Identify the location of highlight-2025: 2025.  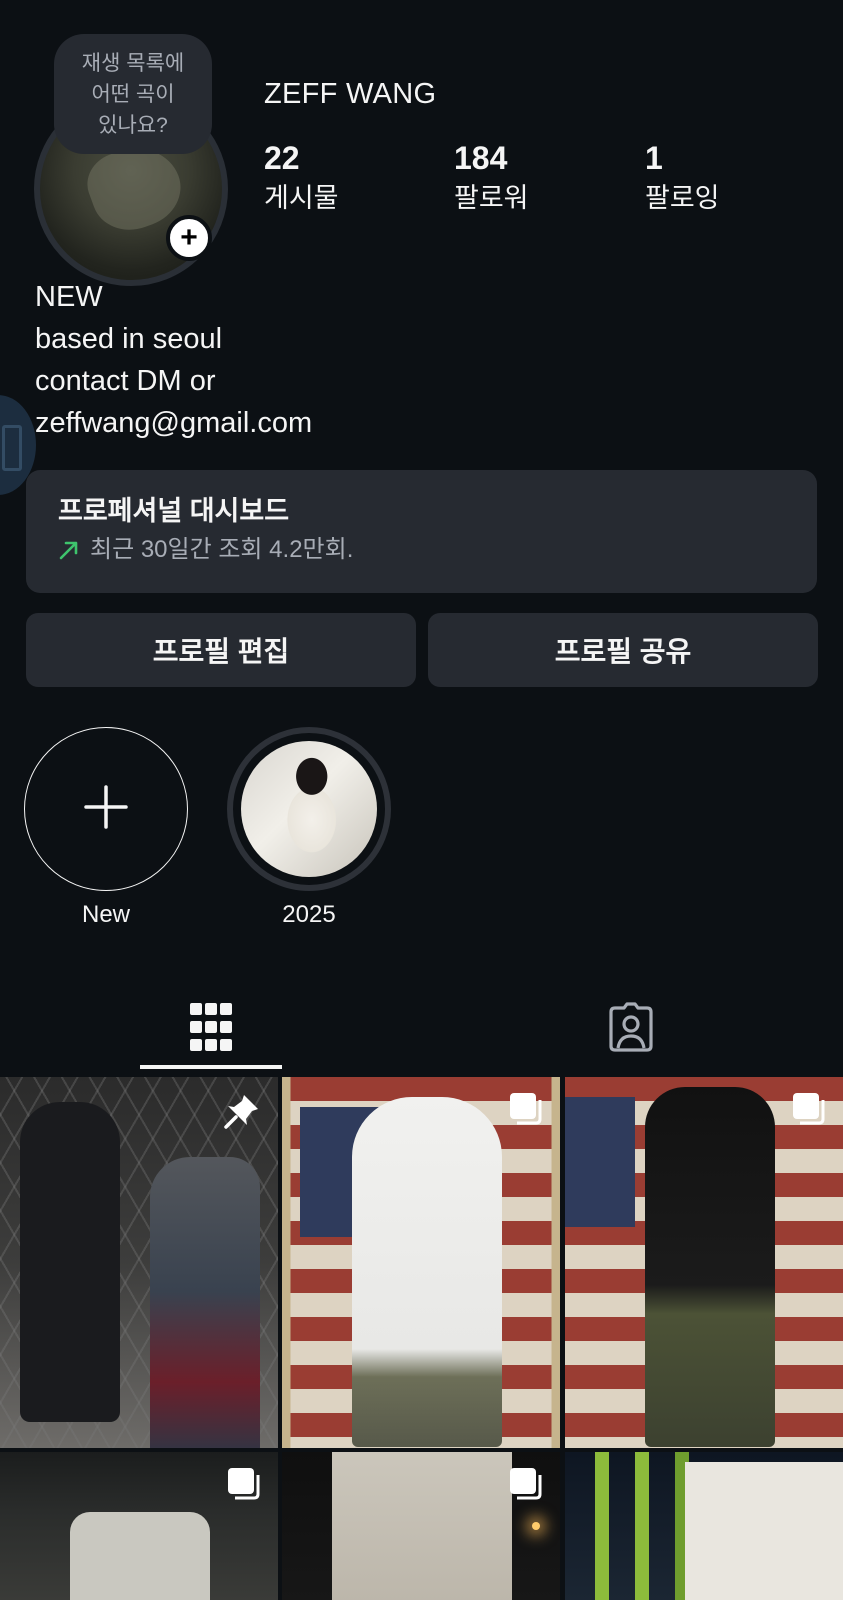
(309, 829).